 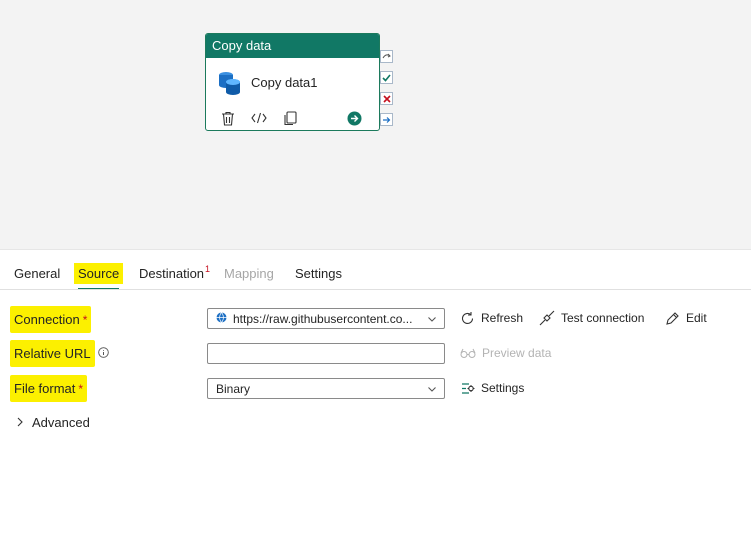 I want to click on edit-button: Edit, so click(x=686, y=318).